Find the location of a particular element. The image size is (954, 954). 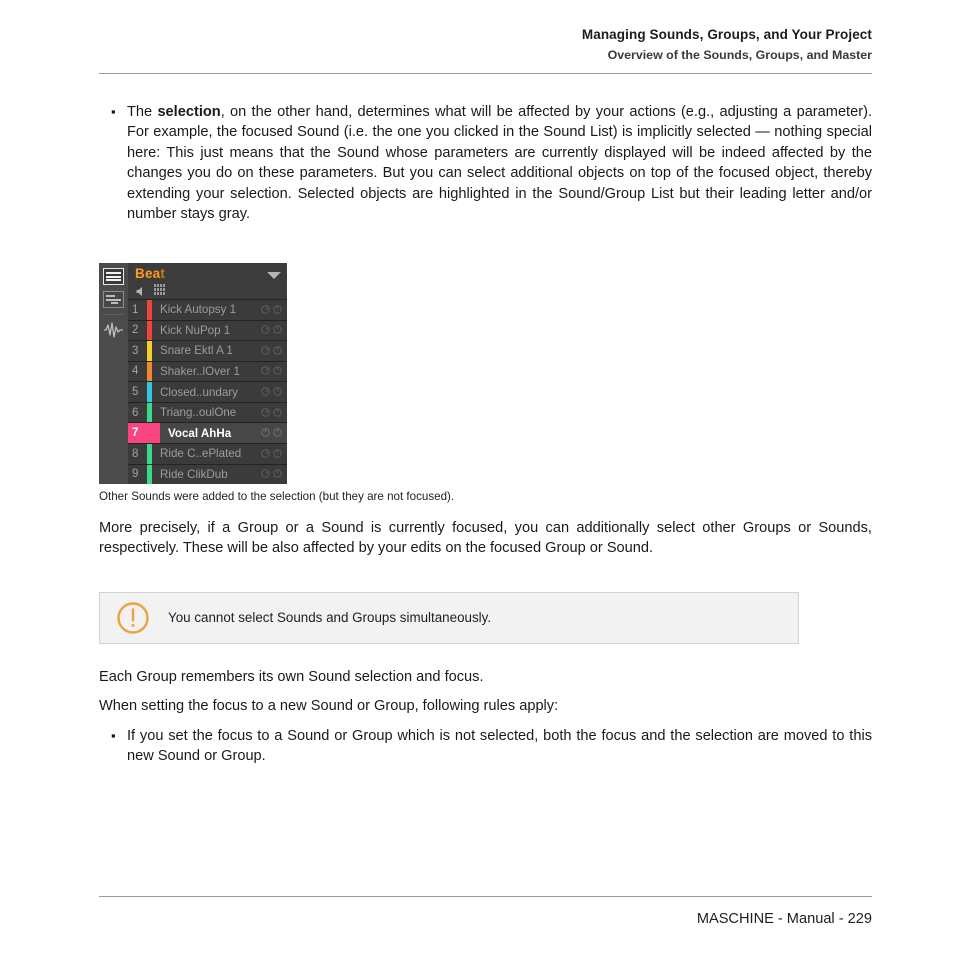

sound-number: 2 is located at coordinates (135, 330).